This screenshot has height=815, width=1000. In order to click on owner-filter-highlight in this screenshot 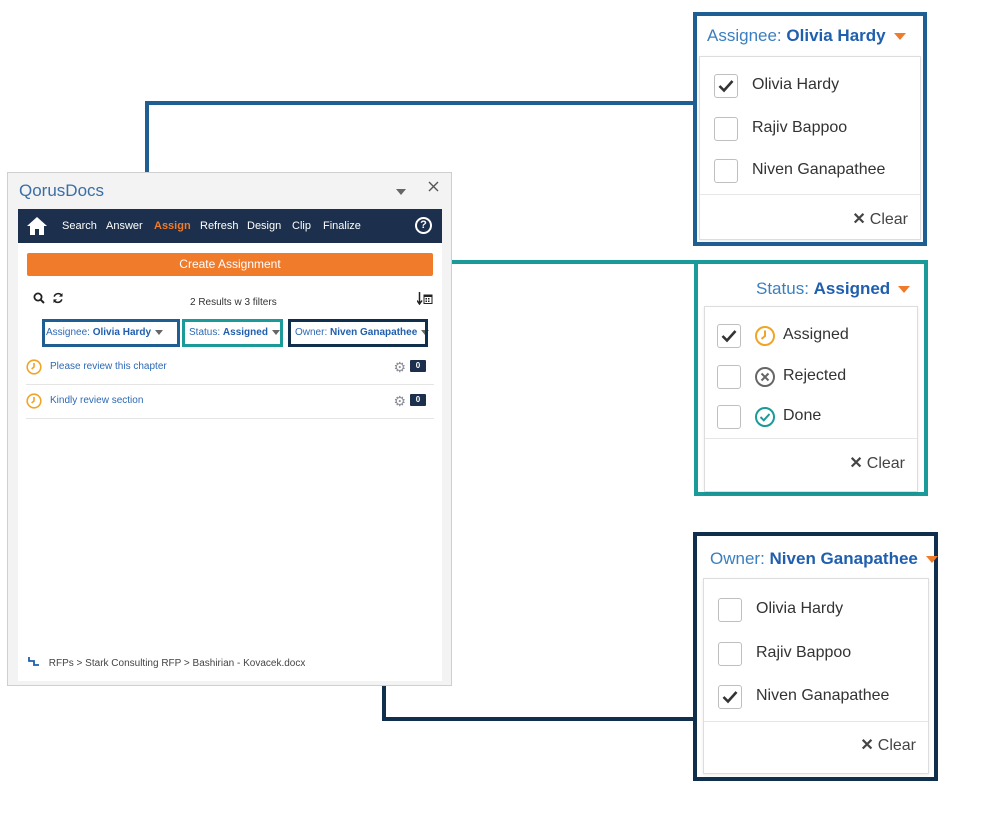, I will do `click(358, 333)`.